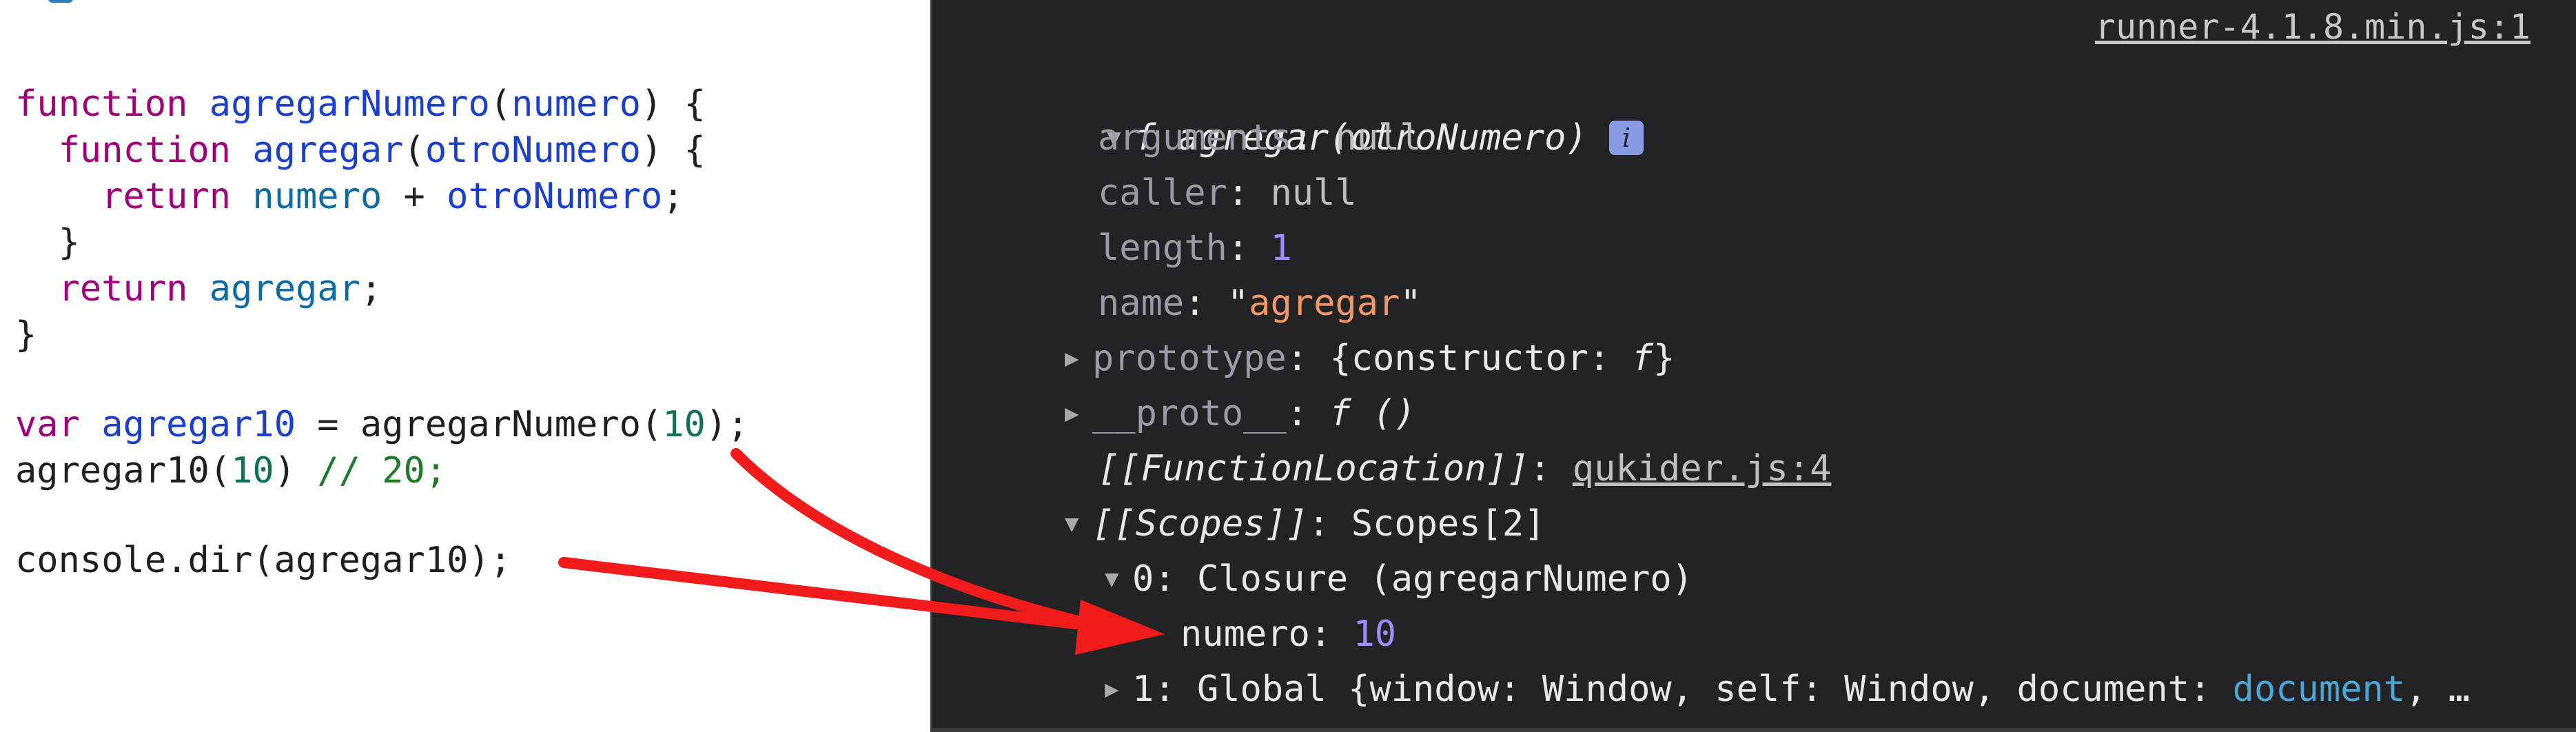 The image size is (2576, 732). What do you see at coordinates (47, 424) in the screenshot?
I see `keyword-var: var` at bounding box center [47, 424].